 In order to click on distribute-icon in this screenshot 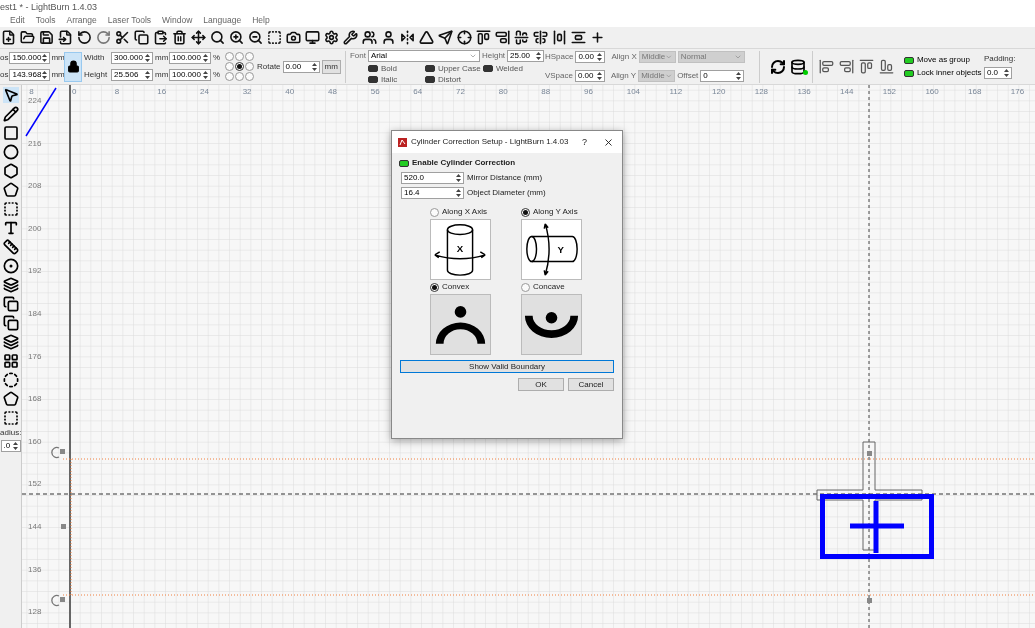, I will do `click(559, 37)`.